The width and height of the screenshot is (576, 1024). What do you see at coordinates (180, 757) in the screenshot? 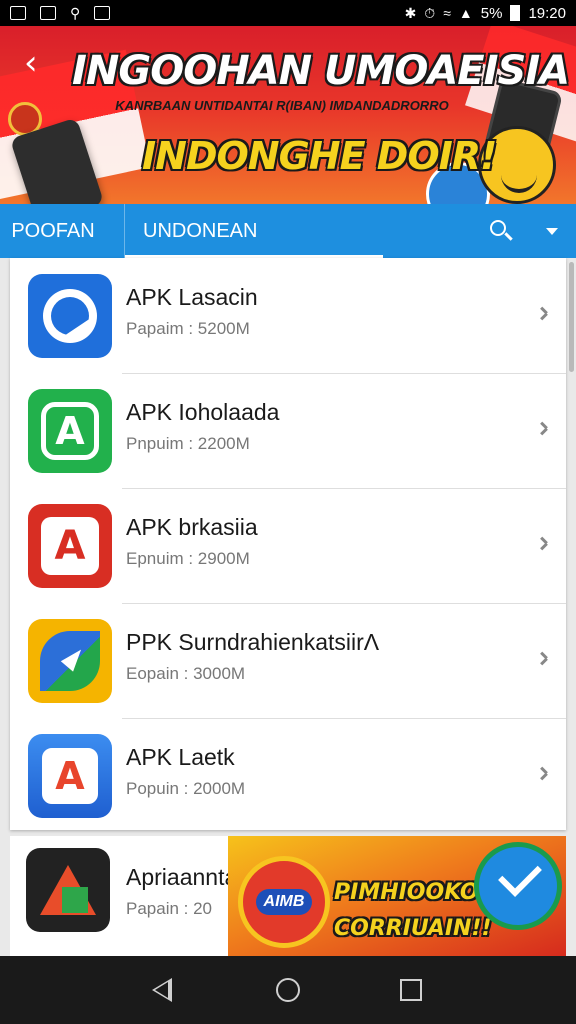
I see `app-name: APK Laetk` at bounding box center [180, 757].